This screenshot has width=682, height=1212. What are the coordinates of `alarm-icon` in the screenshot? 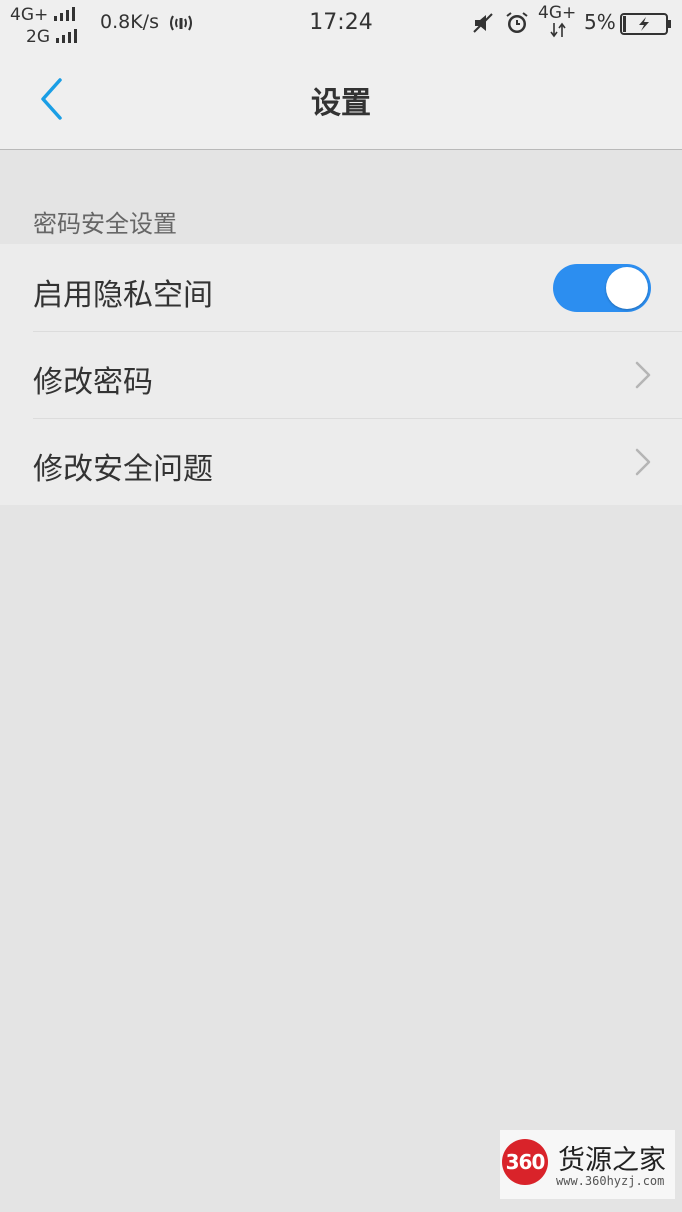 It's located at (517, 23).